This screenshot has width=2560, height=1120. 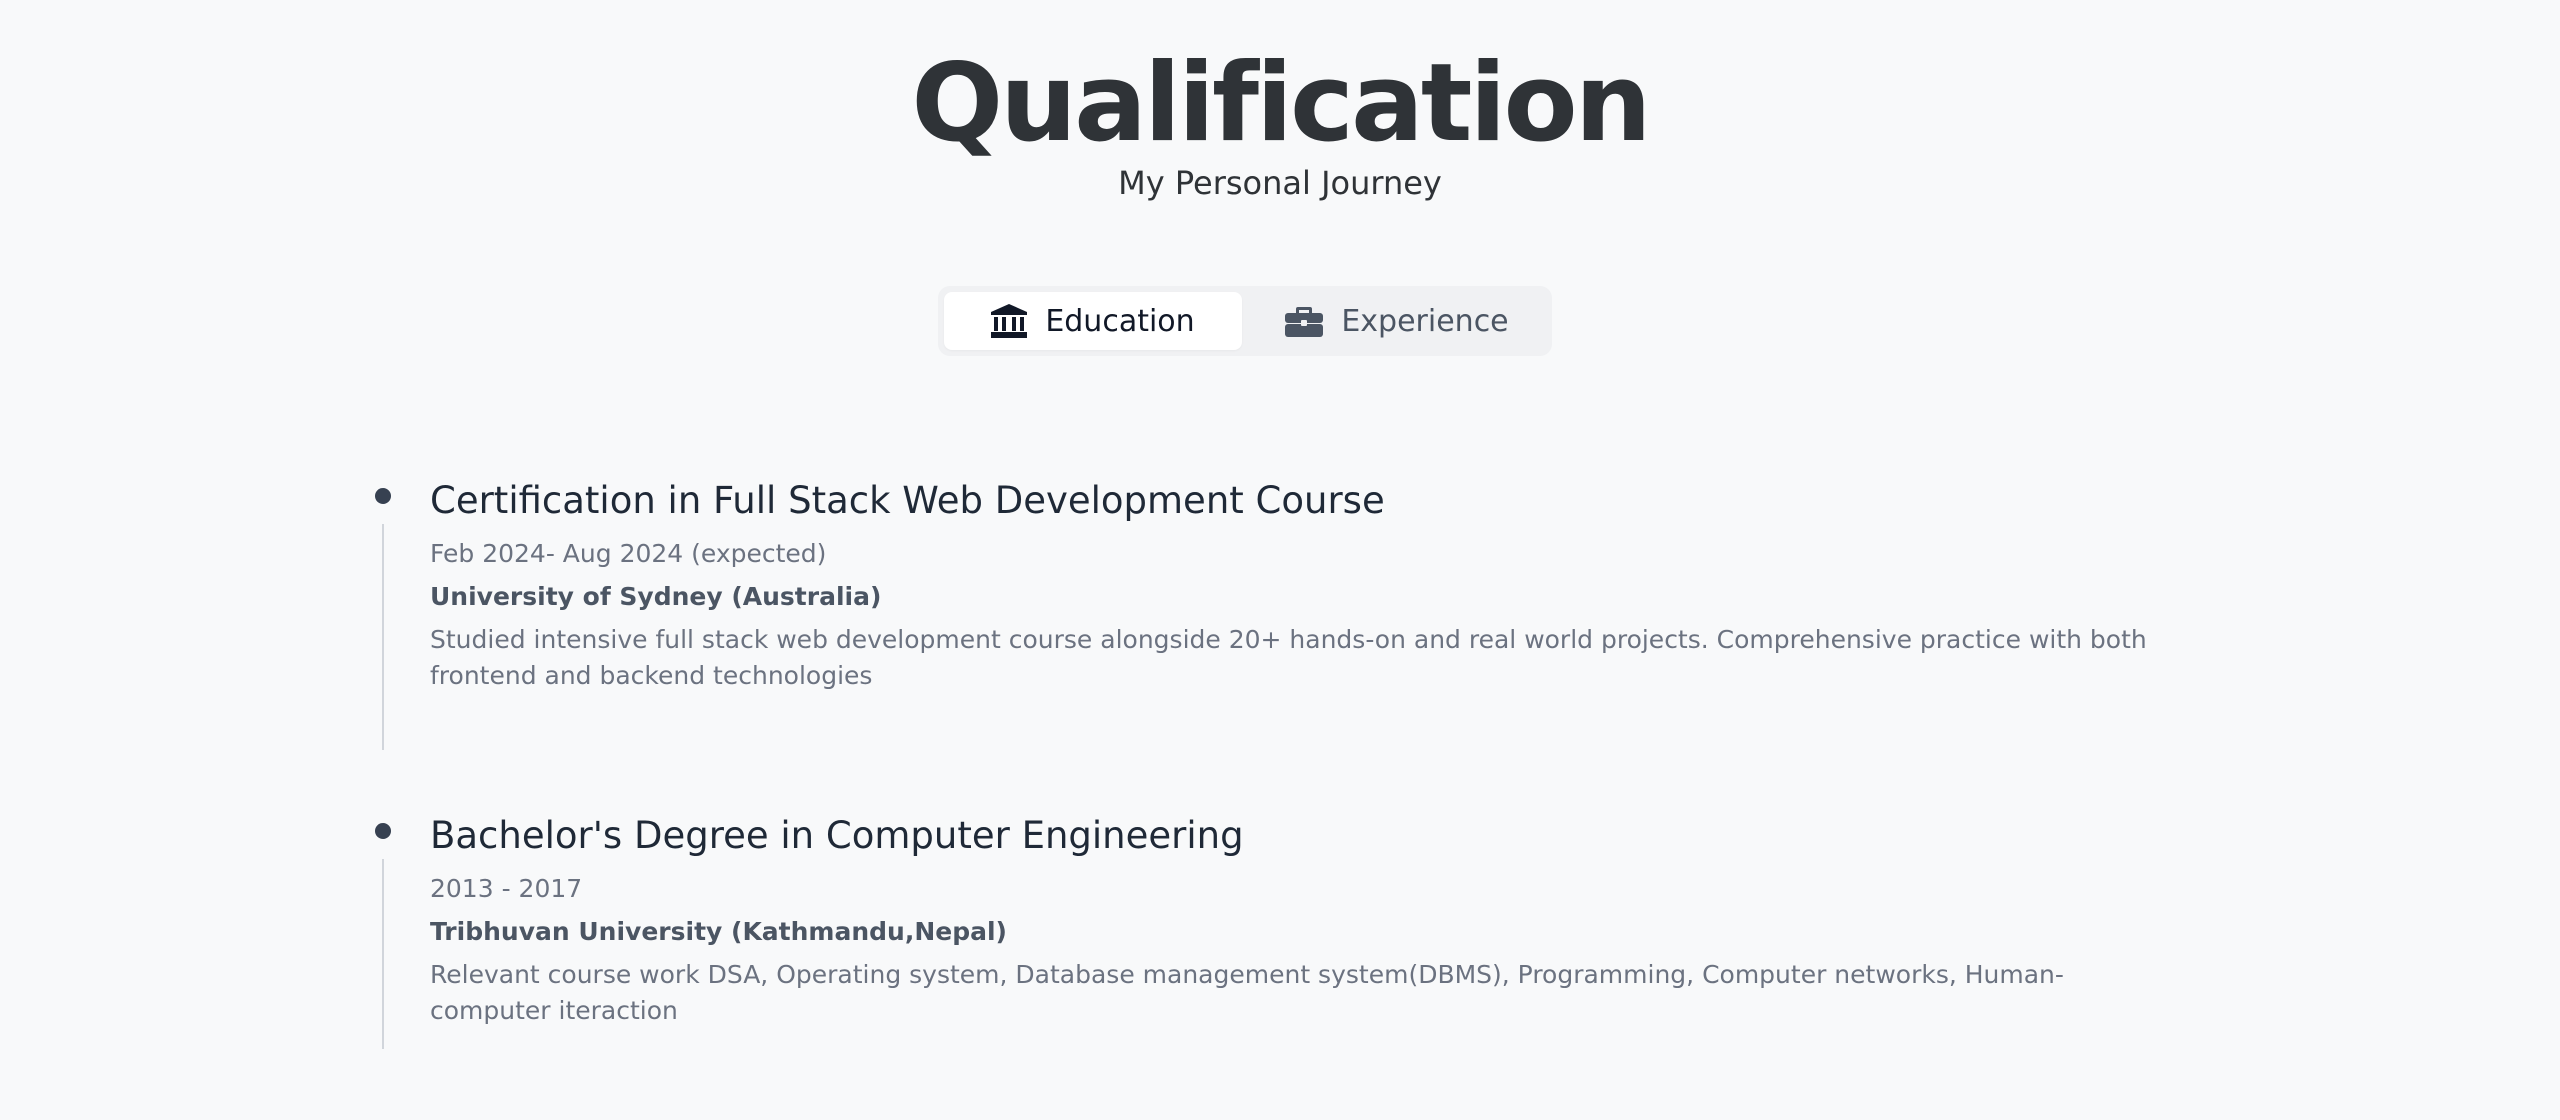 What do you see at coordinates (718, 931) in the screenshot?
I see `entry-institution: Tribhuvan University (Kathmandu,Nepal)` at bounding box center [718, 931].